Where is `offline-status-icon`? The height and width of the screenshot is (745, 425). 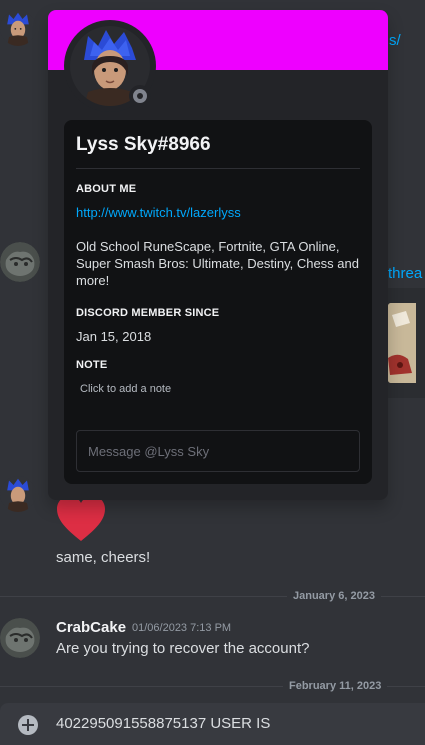
offline-status-icon is located at coordinates (140, 96).